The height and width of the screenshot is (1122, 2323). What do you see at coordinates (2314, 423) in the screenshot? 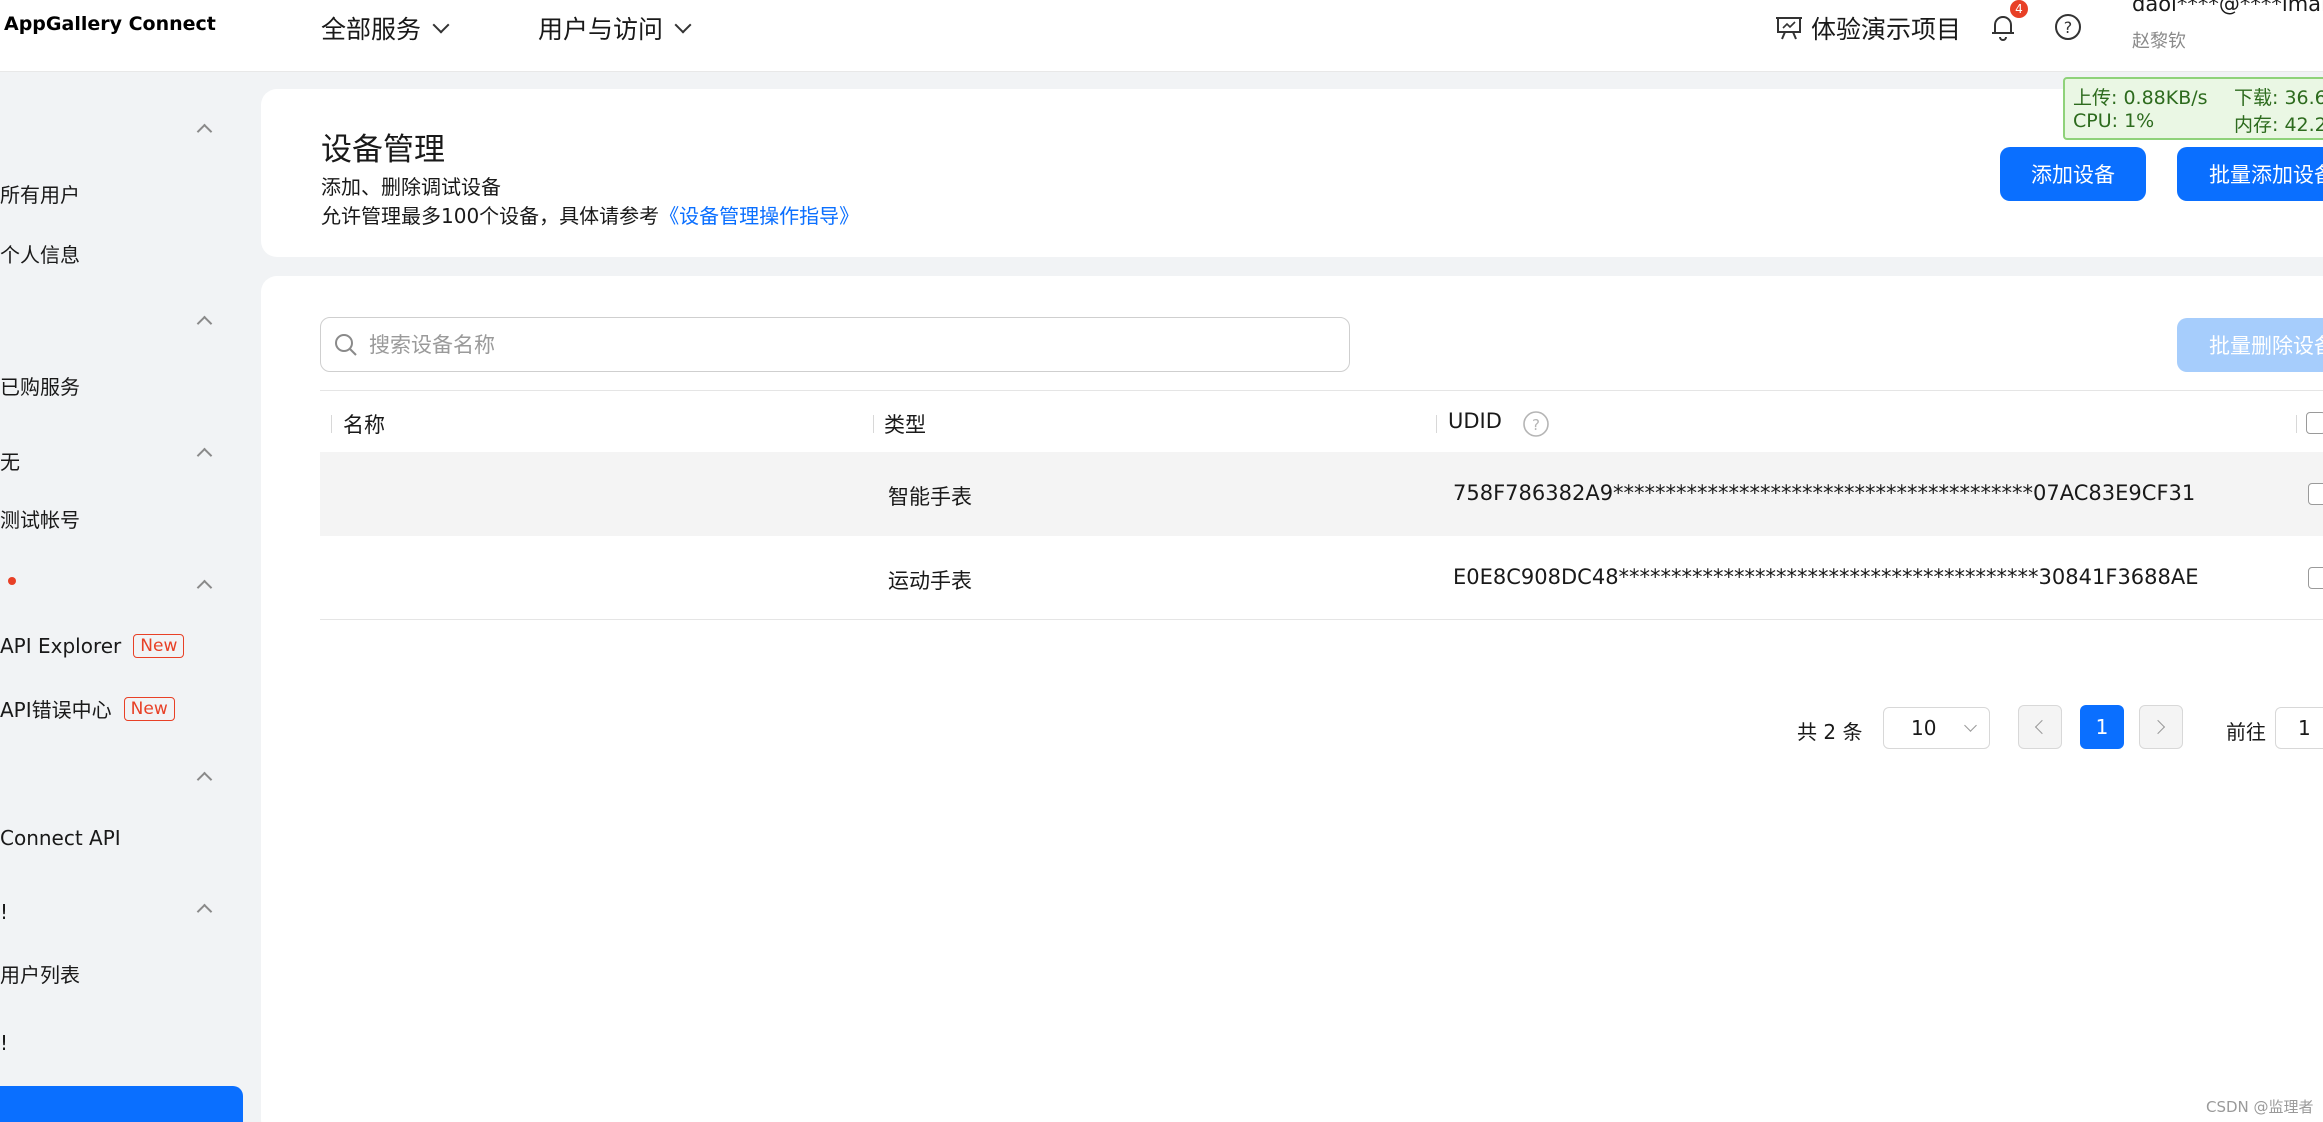
I see `select-all-checkbox` at bounding box center [2314, 423].